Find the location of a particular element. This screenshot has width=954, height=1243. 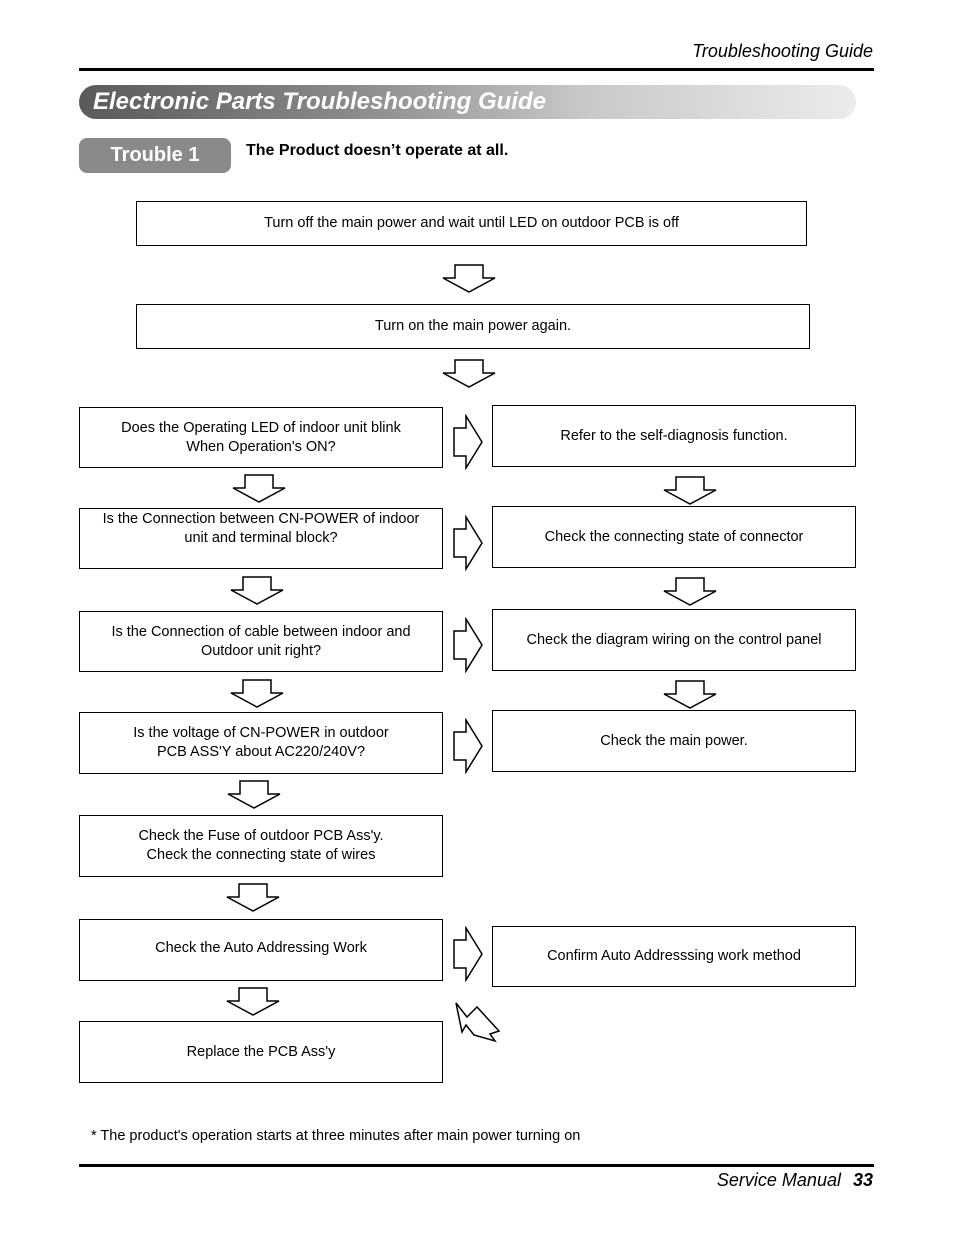

trouble-badge: Trouble 1 is located at coordinates (155, 155).